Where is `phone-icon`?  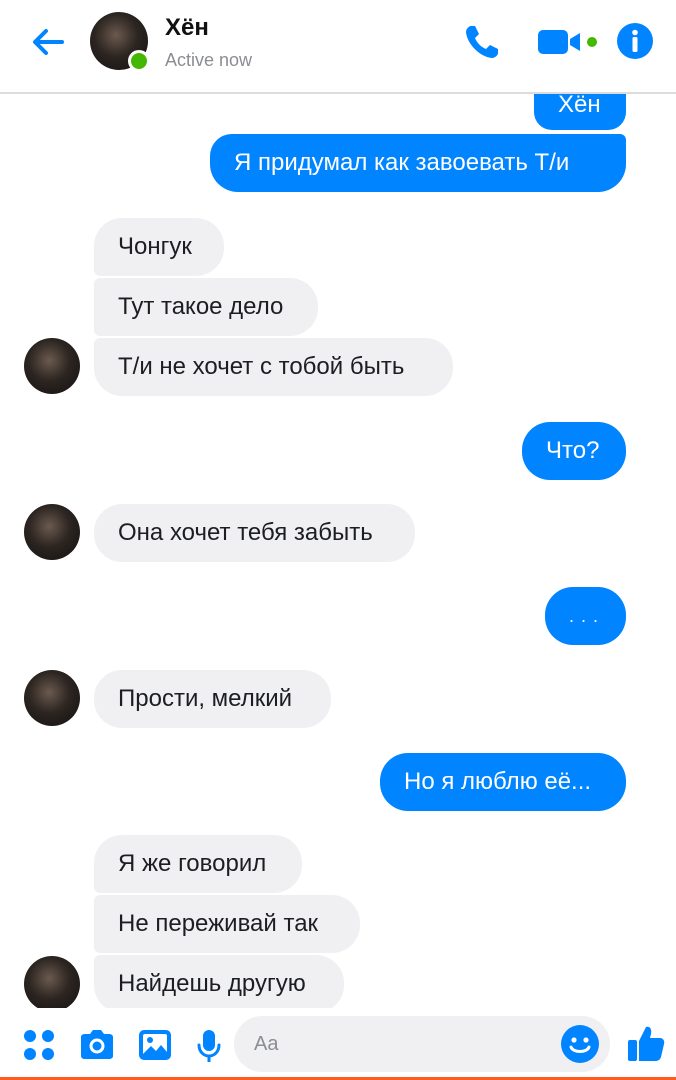 phone-icon is located at coordinates (482, 42).